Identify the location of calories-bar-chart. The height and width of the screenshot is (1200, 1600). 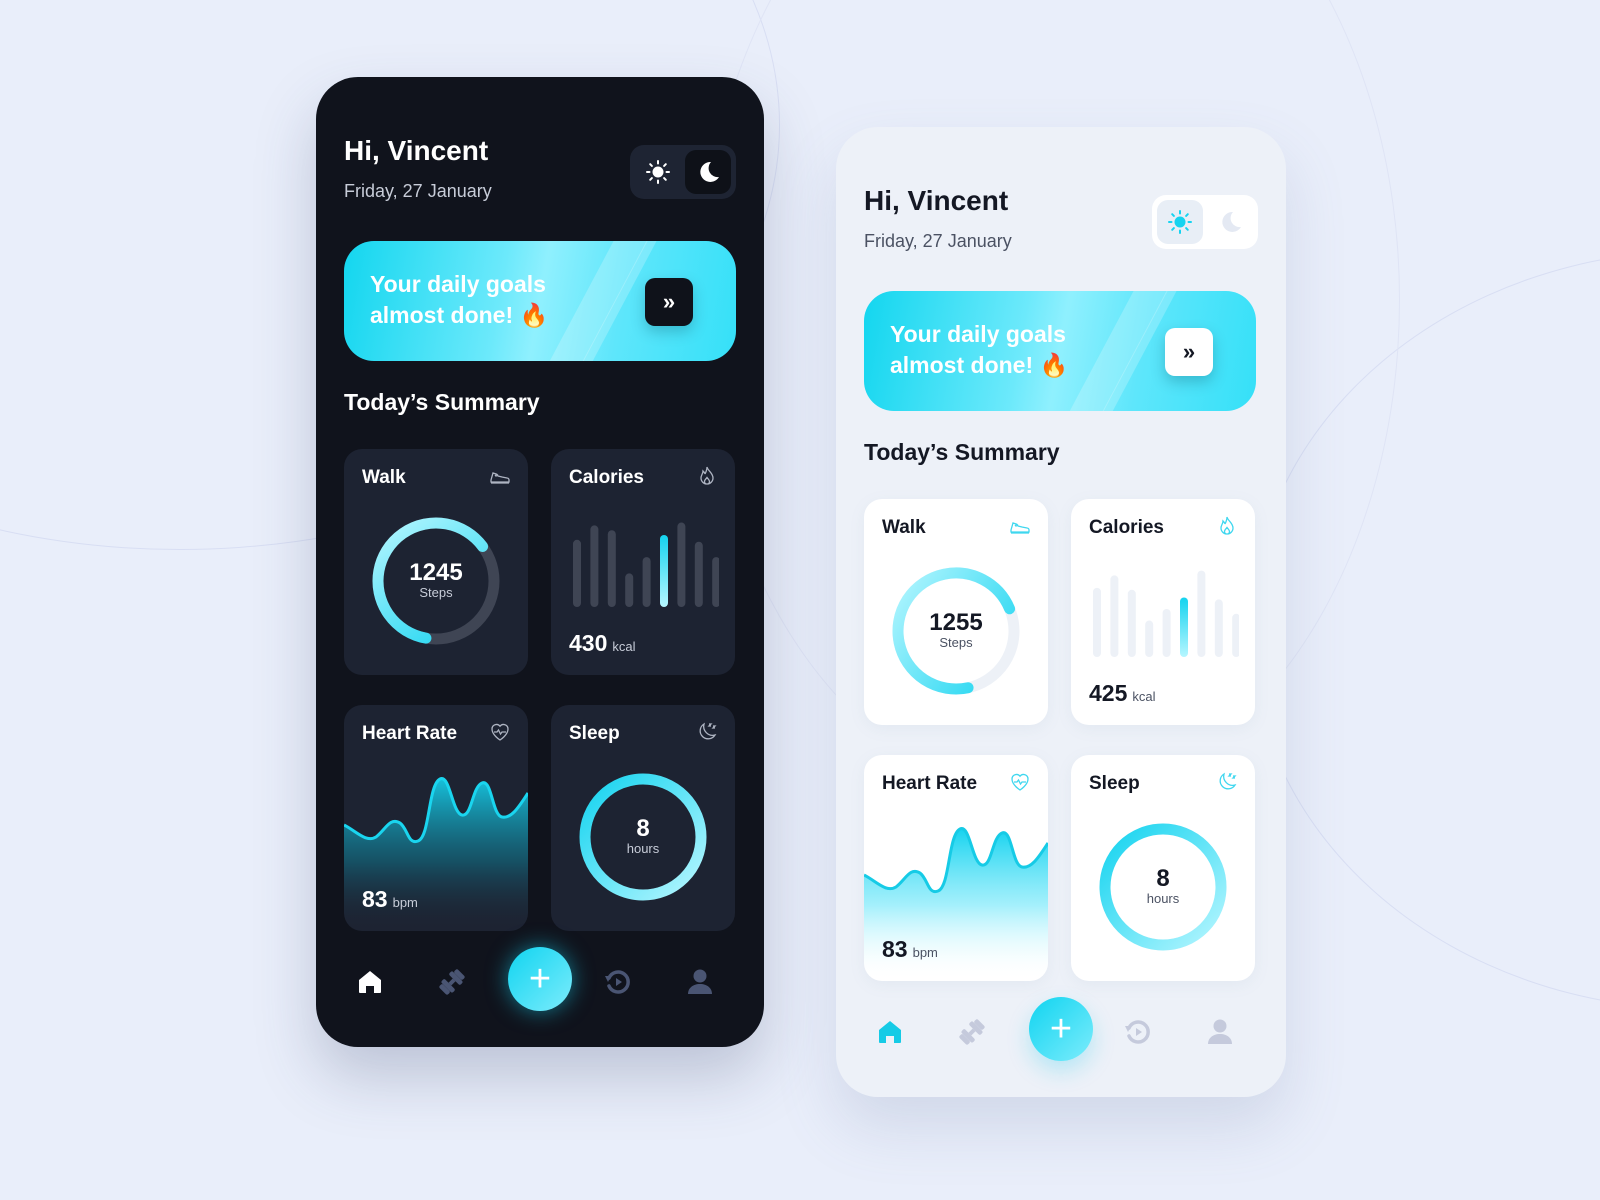
(646, 564).